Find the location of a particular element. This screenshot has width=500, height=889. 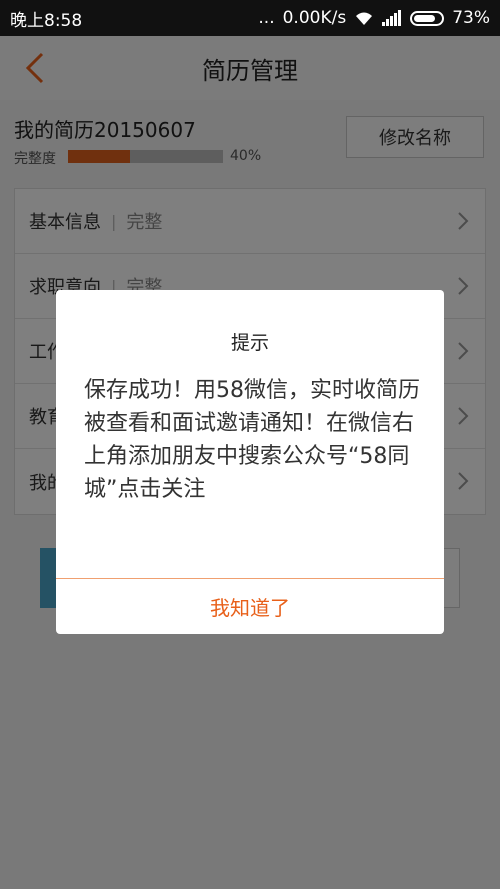

signal-icon is located at coordinates (392, 18).